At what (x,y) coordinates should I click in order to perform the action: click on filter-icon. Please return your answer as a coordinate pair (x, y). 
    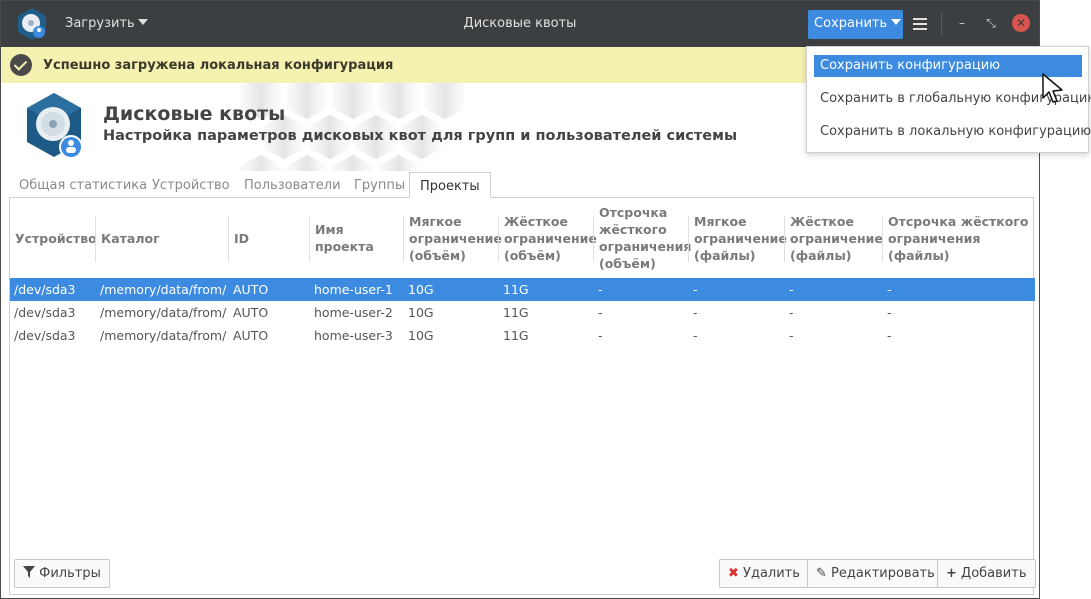
    Looking at the image, I should click on (29, 572).